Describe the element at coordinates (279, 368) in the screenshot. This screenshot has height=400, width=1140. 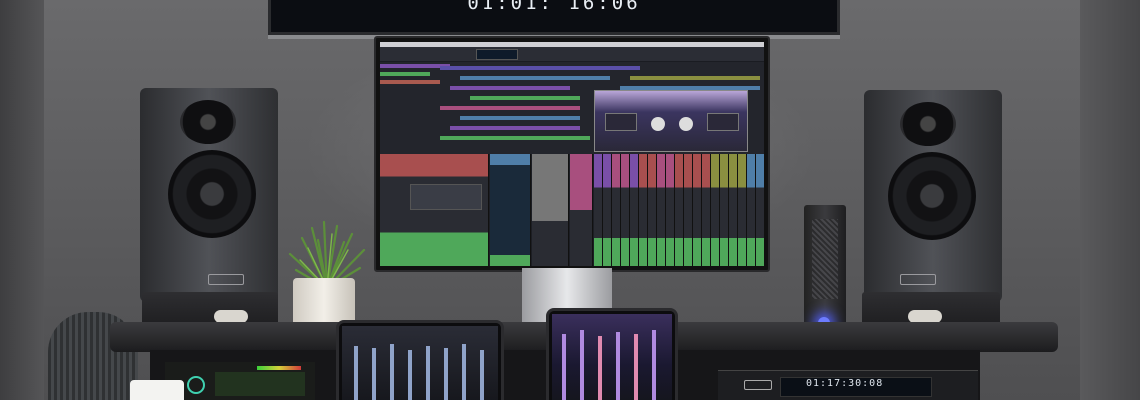
I see `rack-module-meter` at that location.